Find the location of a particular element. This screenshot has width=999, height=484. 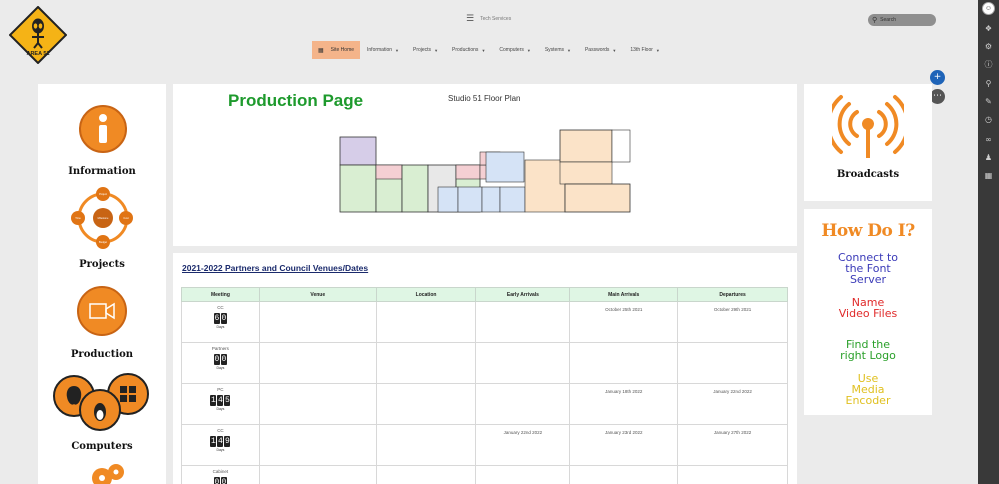

search-icon: ⚲ is located at coordinates (988, 83).